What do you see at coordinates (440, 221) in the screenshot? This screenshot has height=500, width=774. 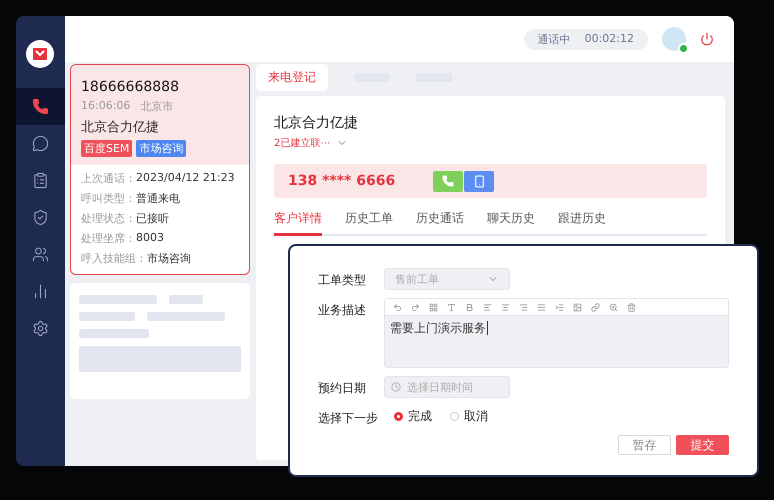 I see `detail-tab: 历史通话` at bounding box center [440, 221].